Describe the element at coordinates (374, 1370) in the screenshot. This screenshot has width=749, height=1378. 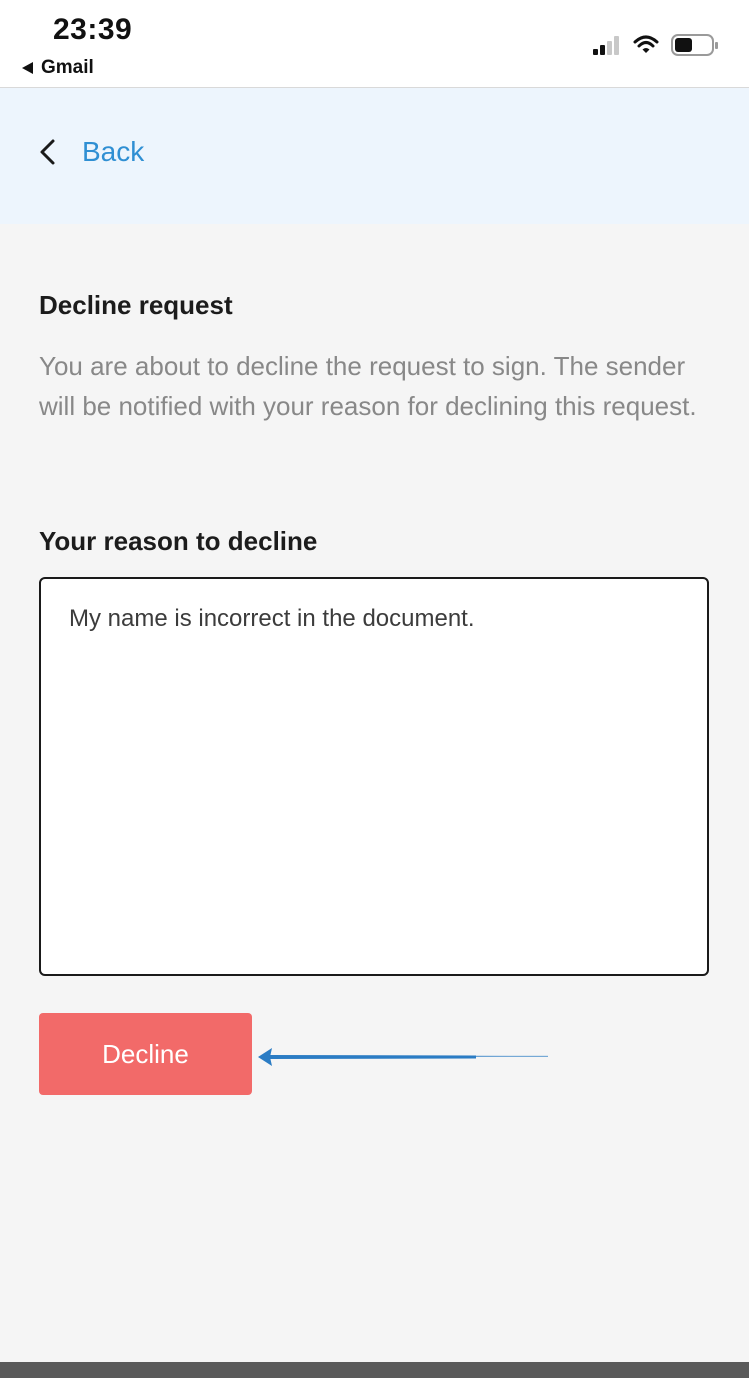
I see `home-indicator-strip` at that location.